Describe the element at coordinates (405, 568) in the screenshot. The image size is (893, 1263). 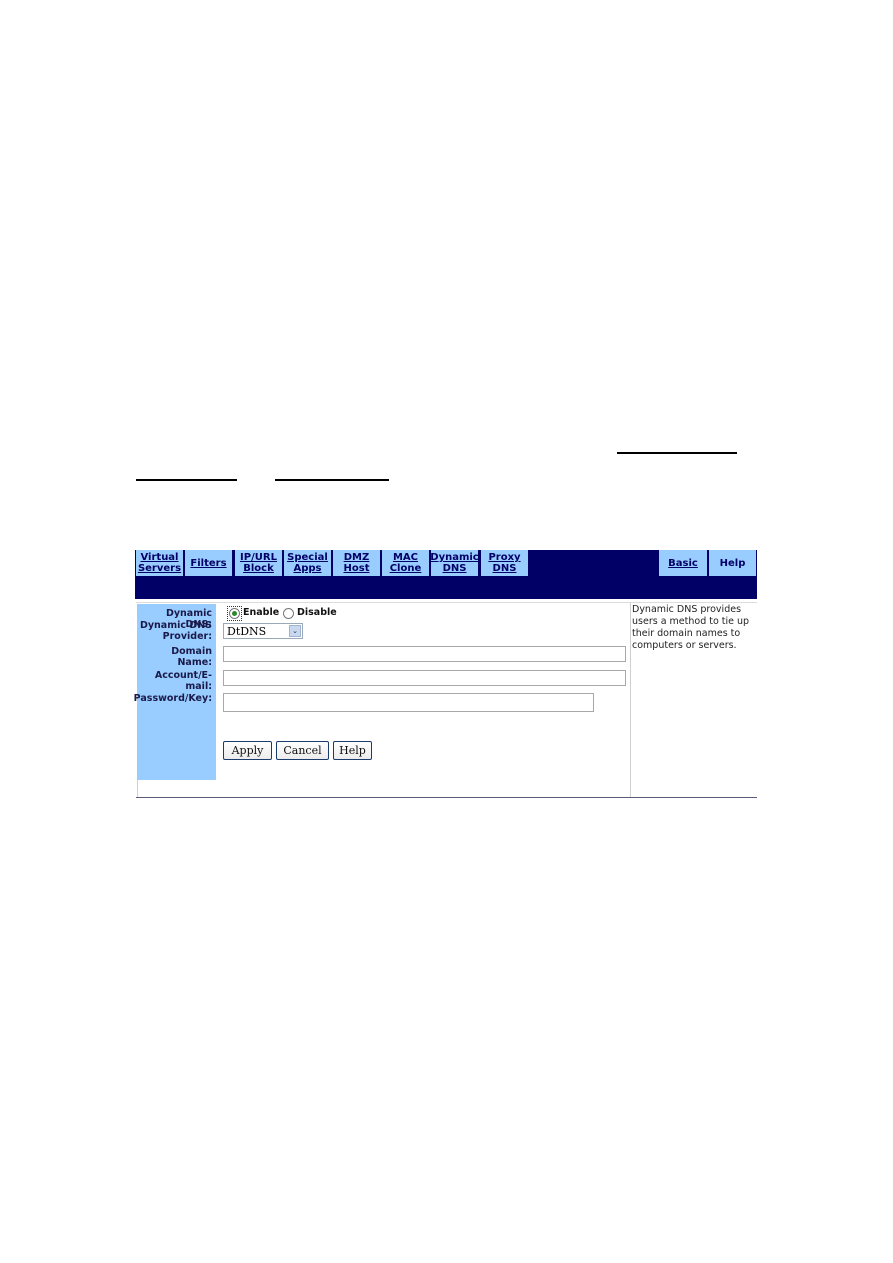
I see `tab-label: Clone` at that location.